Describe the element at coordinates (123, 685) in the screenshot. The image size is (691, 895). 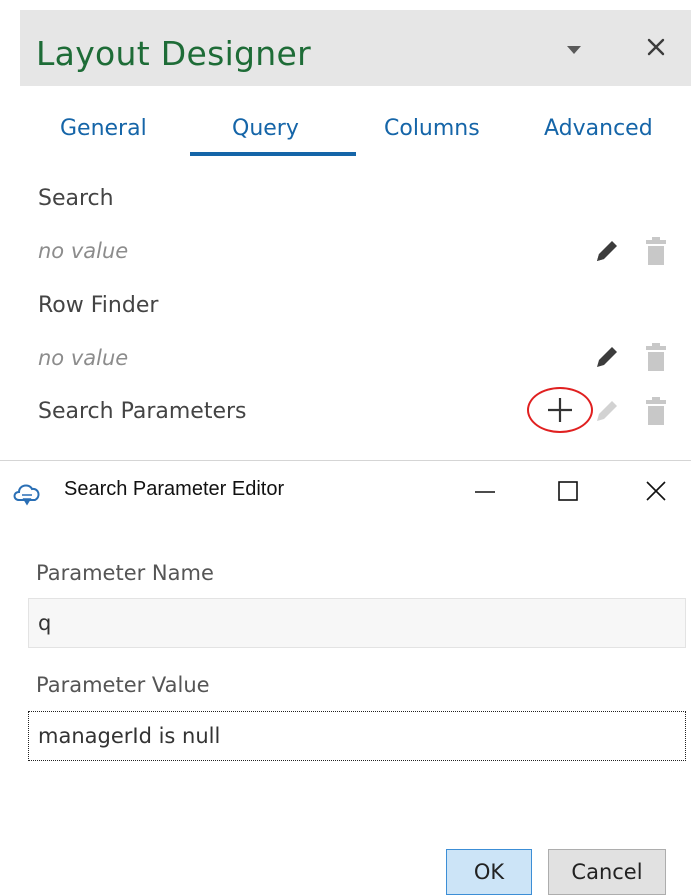
I see `parameter-value-label: Parameter Value` at that location.